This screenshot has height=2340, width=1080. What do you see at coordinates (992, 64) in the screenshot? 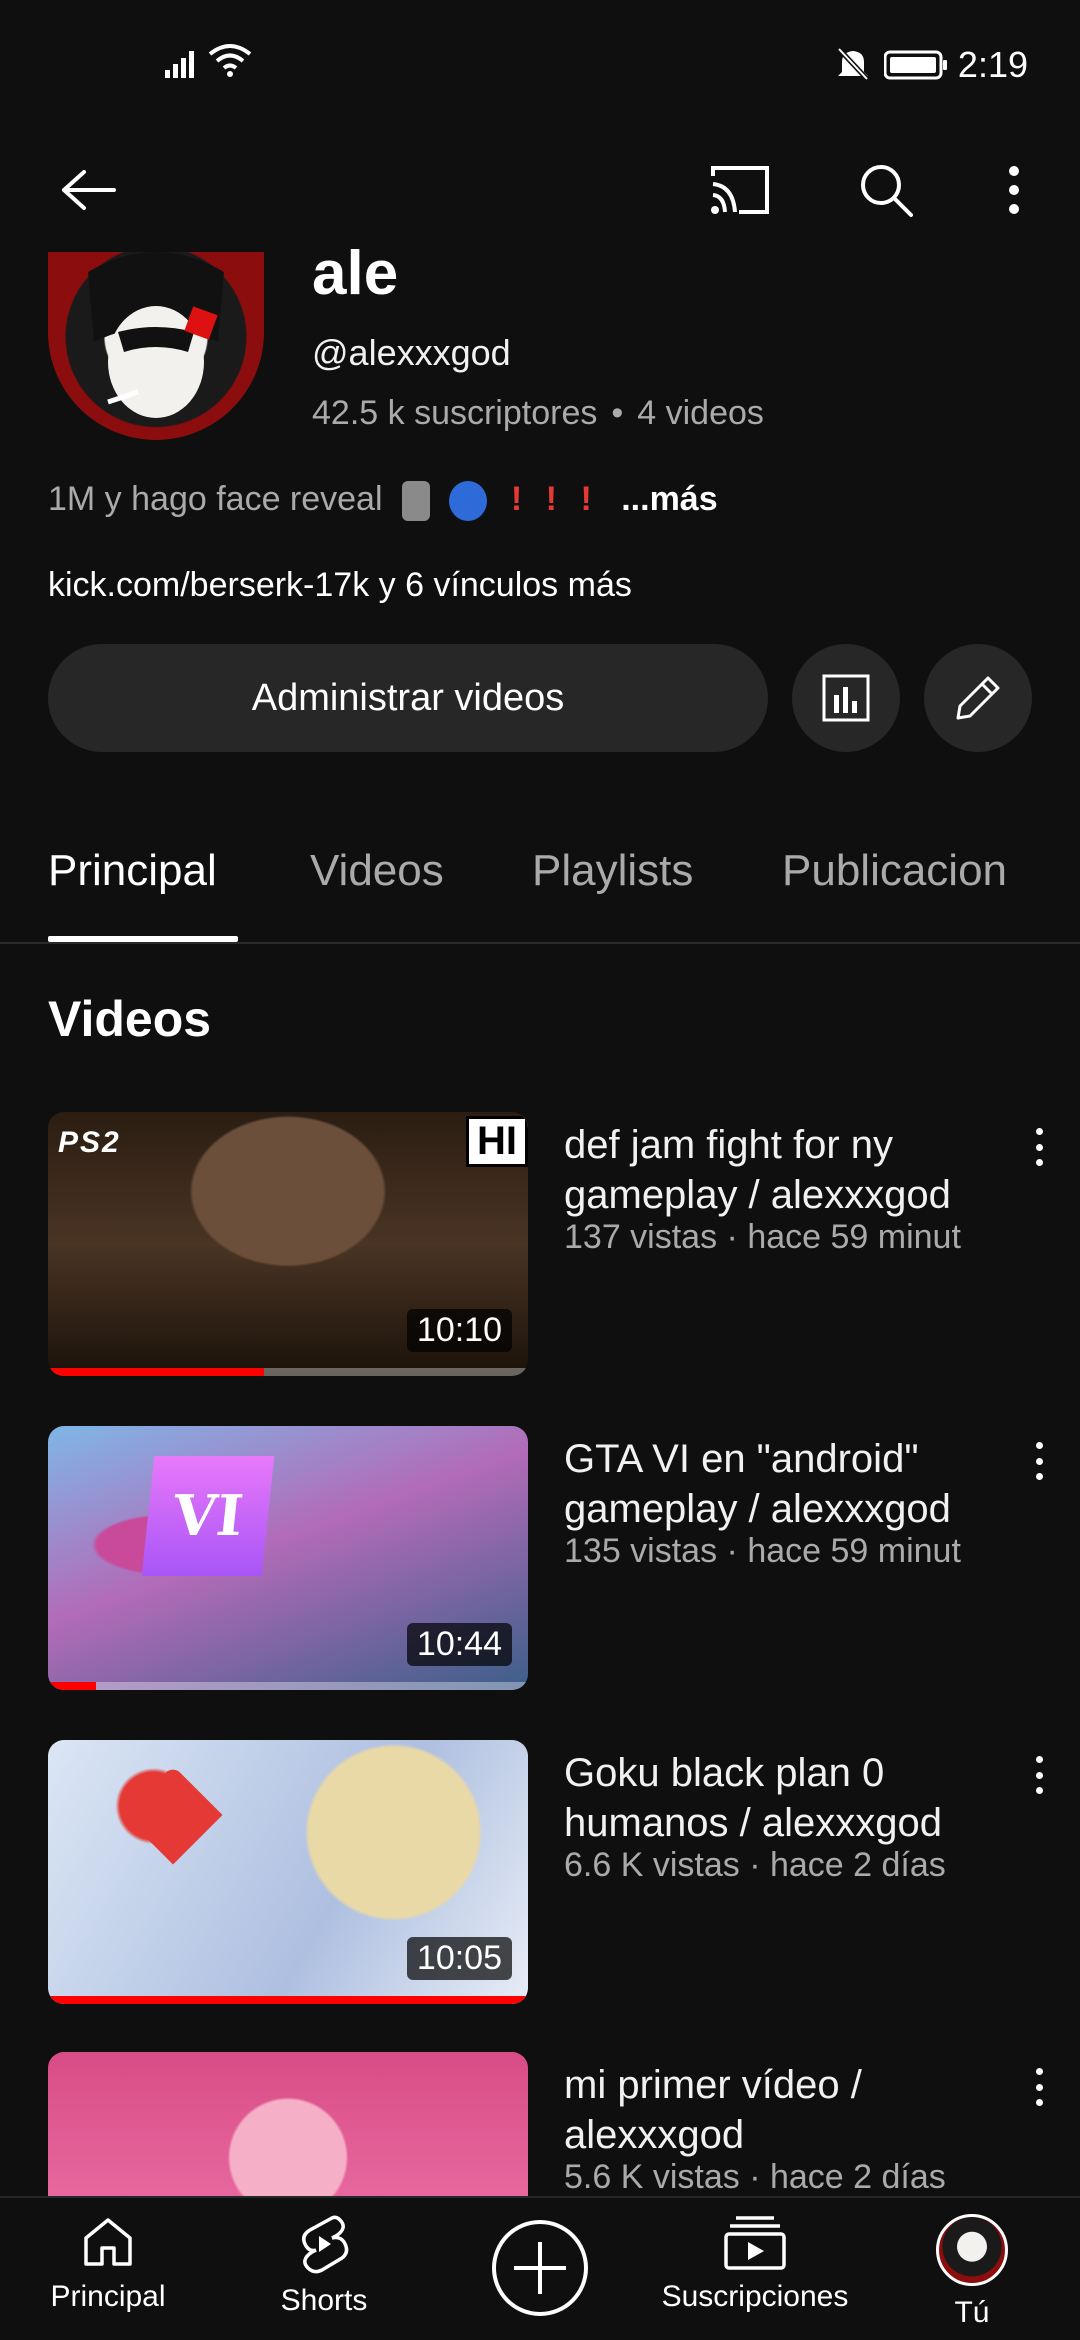
I see `status-time: 2:19` at bounding box center [992, 64].